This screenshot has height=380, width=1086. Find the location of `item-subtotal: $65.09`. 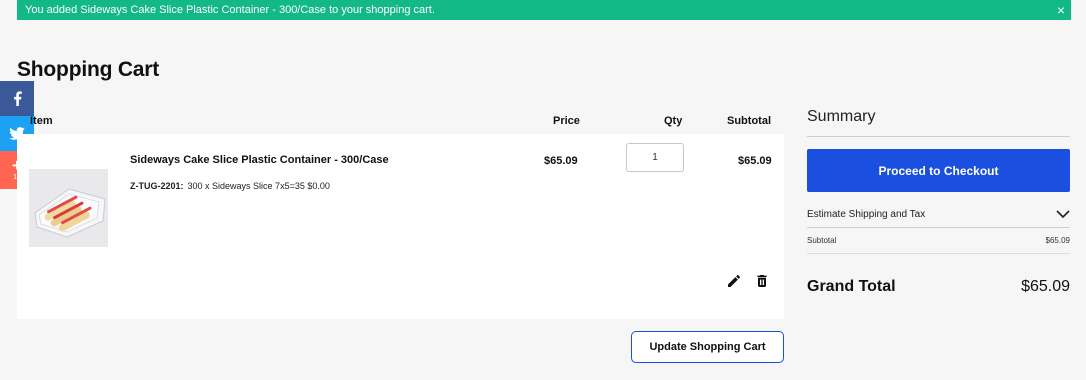

item-subtotal: $65.09 is located at coordinates (755, 161).